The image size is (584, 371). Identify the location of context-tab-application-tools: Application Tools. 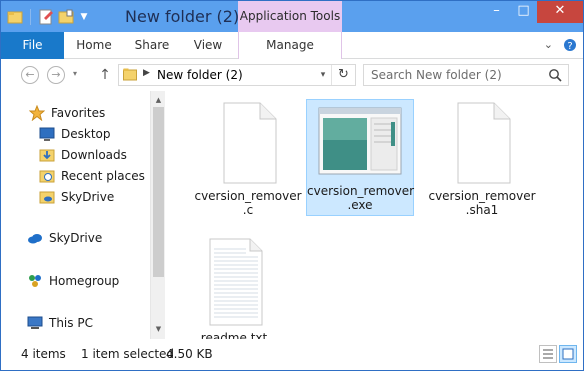
(290, 16).